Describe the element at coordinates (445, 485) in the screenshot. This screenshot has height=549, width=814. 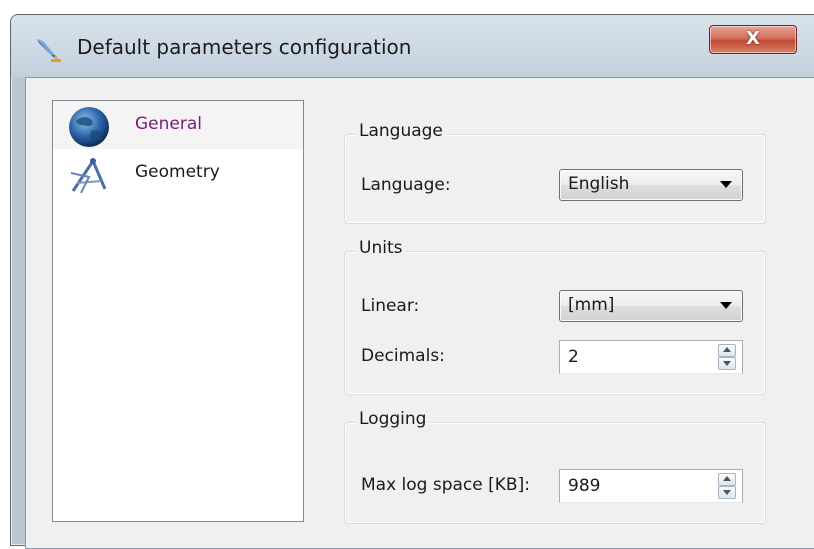
I see `max-log-space-label: Max log space [KB]:` at that location.